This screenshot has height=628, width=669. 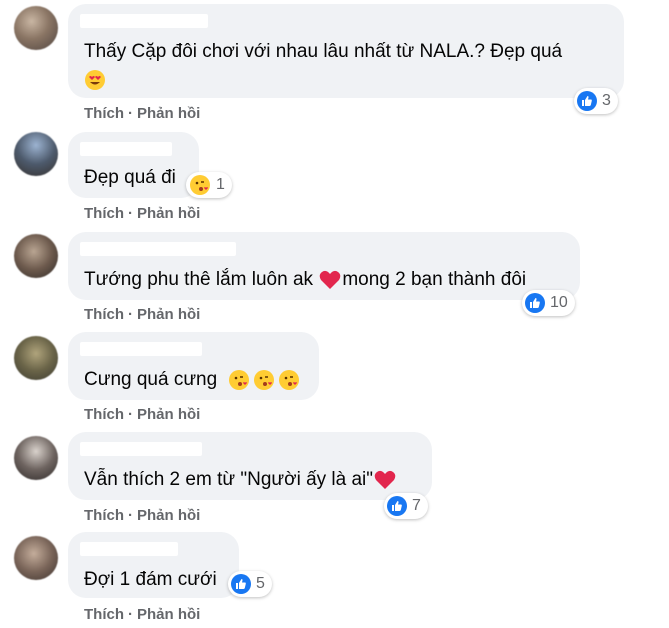 I want to click on comment-emoji-line, so click(x=95, y=80).